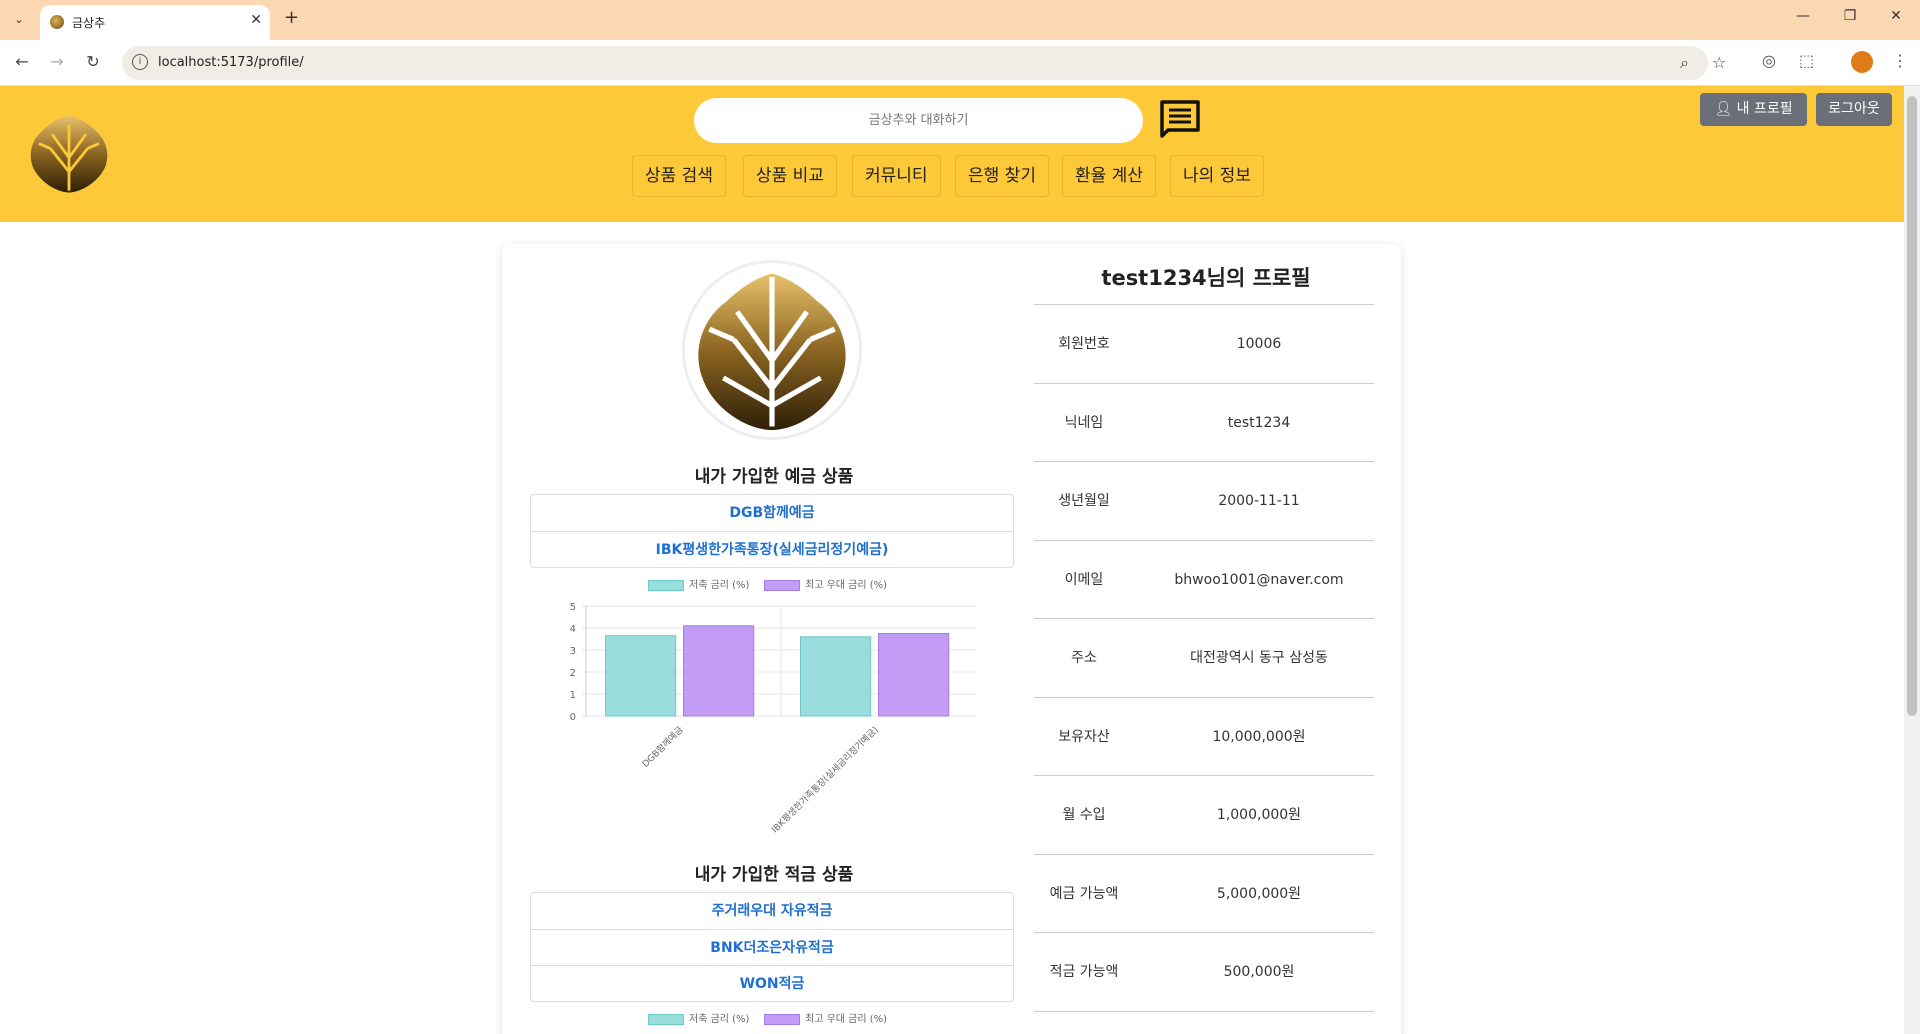 This screenshot has height=1034, width=1920. Describe the element at coordinates (1206, 278) in the screenshot. I see `profile-title: test1234님의 프로필` at that location.